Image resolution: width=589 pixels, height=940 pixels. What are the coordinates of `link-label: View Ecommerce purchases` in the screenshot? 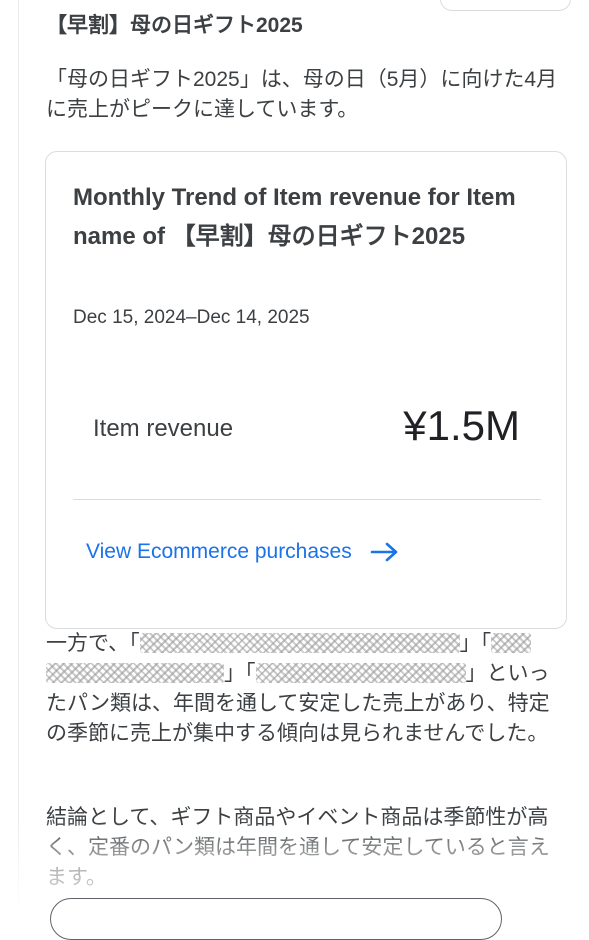 It's located at (219, 551).